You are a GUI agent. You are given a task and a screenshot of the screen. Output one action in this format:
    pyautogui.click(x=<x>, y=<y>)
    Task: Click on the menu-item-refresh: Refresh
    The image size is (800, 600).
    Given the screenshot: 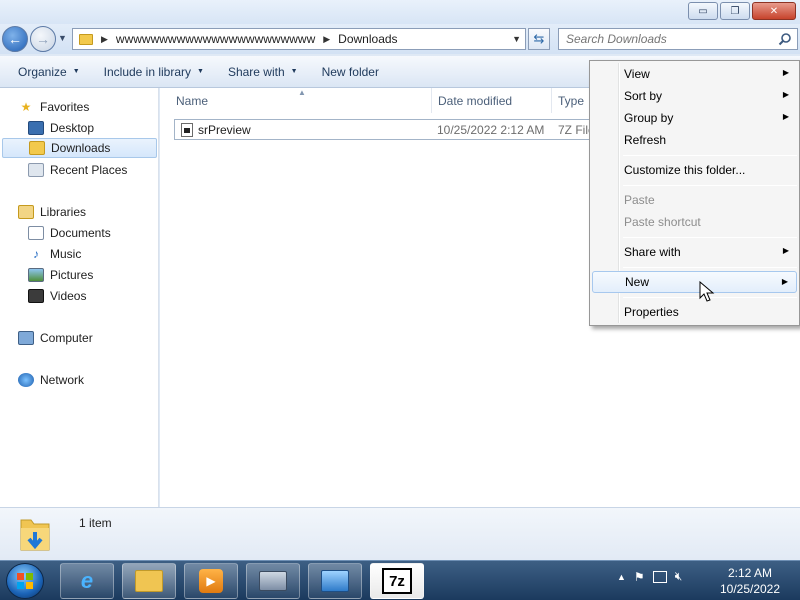 What is the action you would take?
    pyautogui.click(x=694, y=140)
    